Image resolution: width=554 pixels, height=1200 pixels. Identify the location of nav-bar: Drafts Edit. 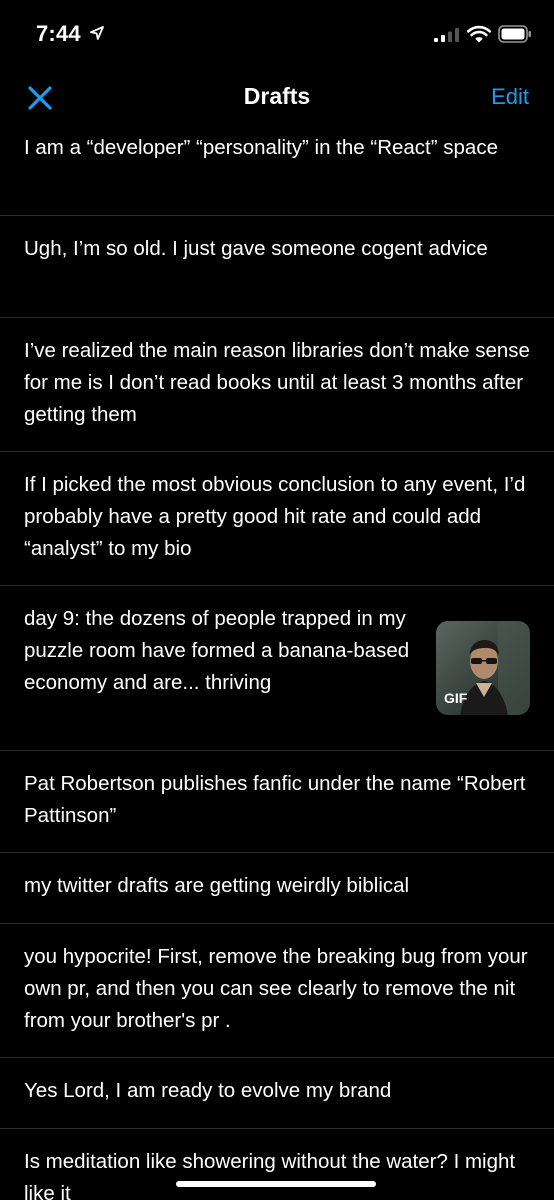
(277, 98).